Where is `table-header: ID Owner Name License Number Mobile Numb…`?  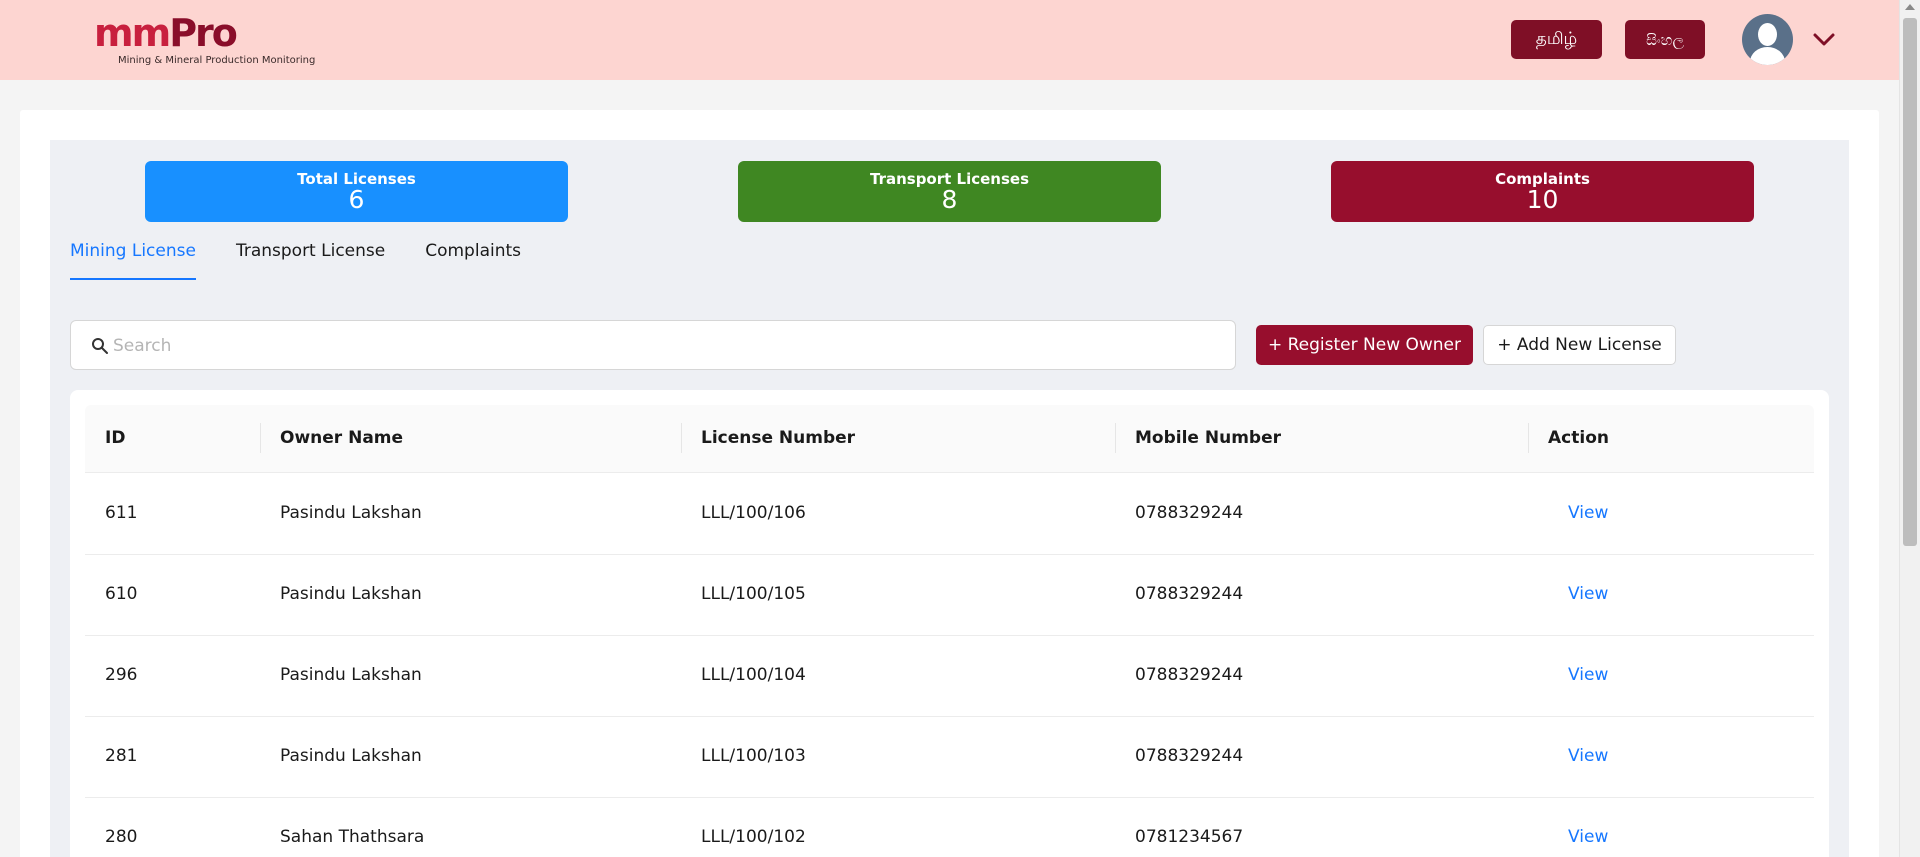
table-header: ID Owner Name License Number Mobile Numb… is located at coordinates (949, 439).